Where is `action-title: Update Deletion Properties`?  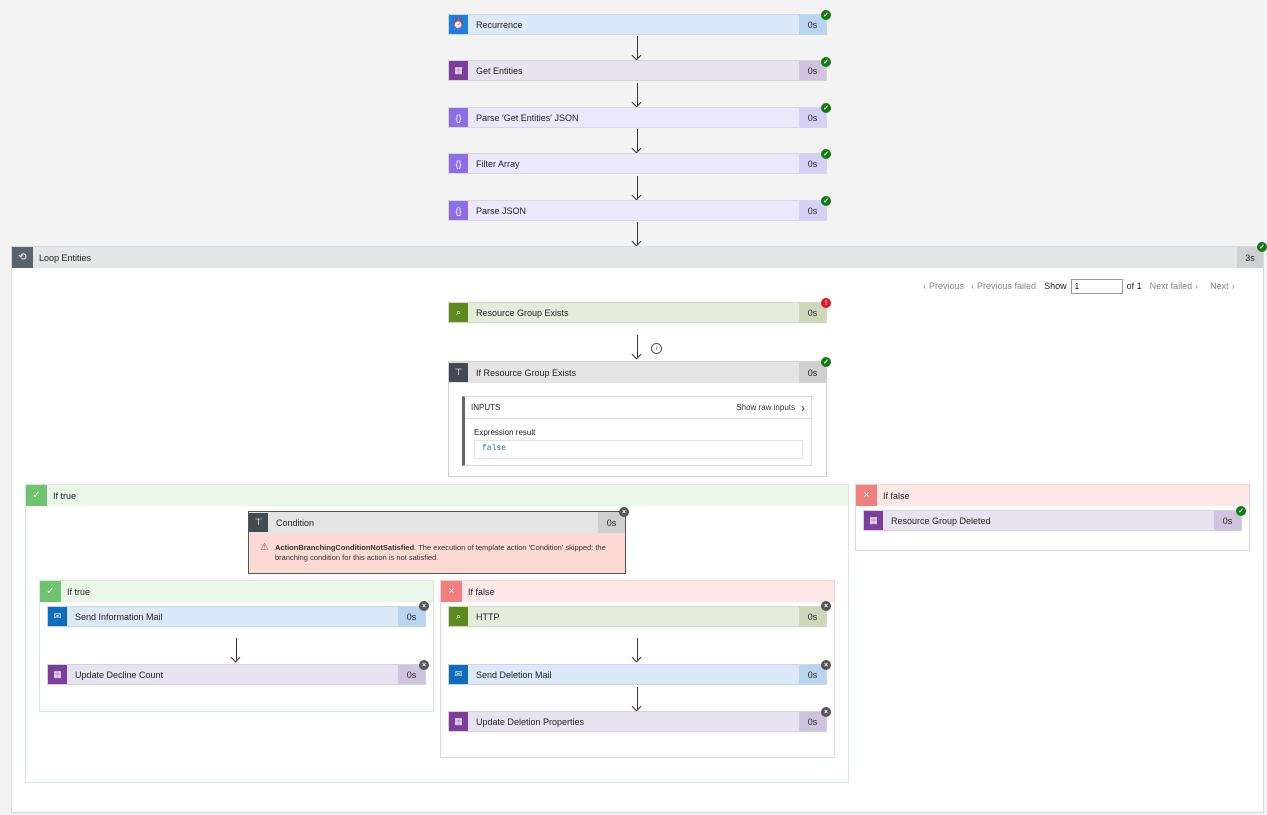
action-title: Update Deletion Properties is located at coordinates (530, 721).